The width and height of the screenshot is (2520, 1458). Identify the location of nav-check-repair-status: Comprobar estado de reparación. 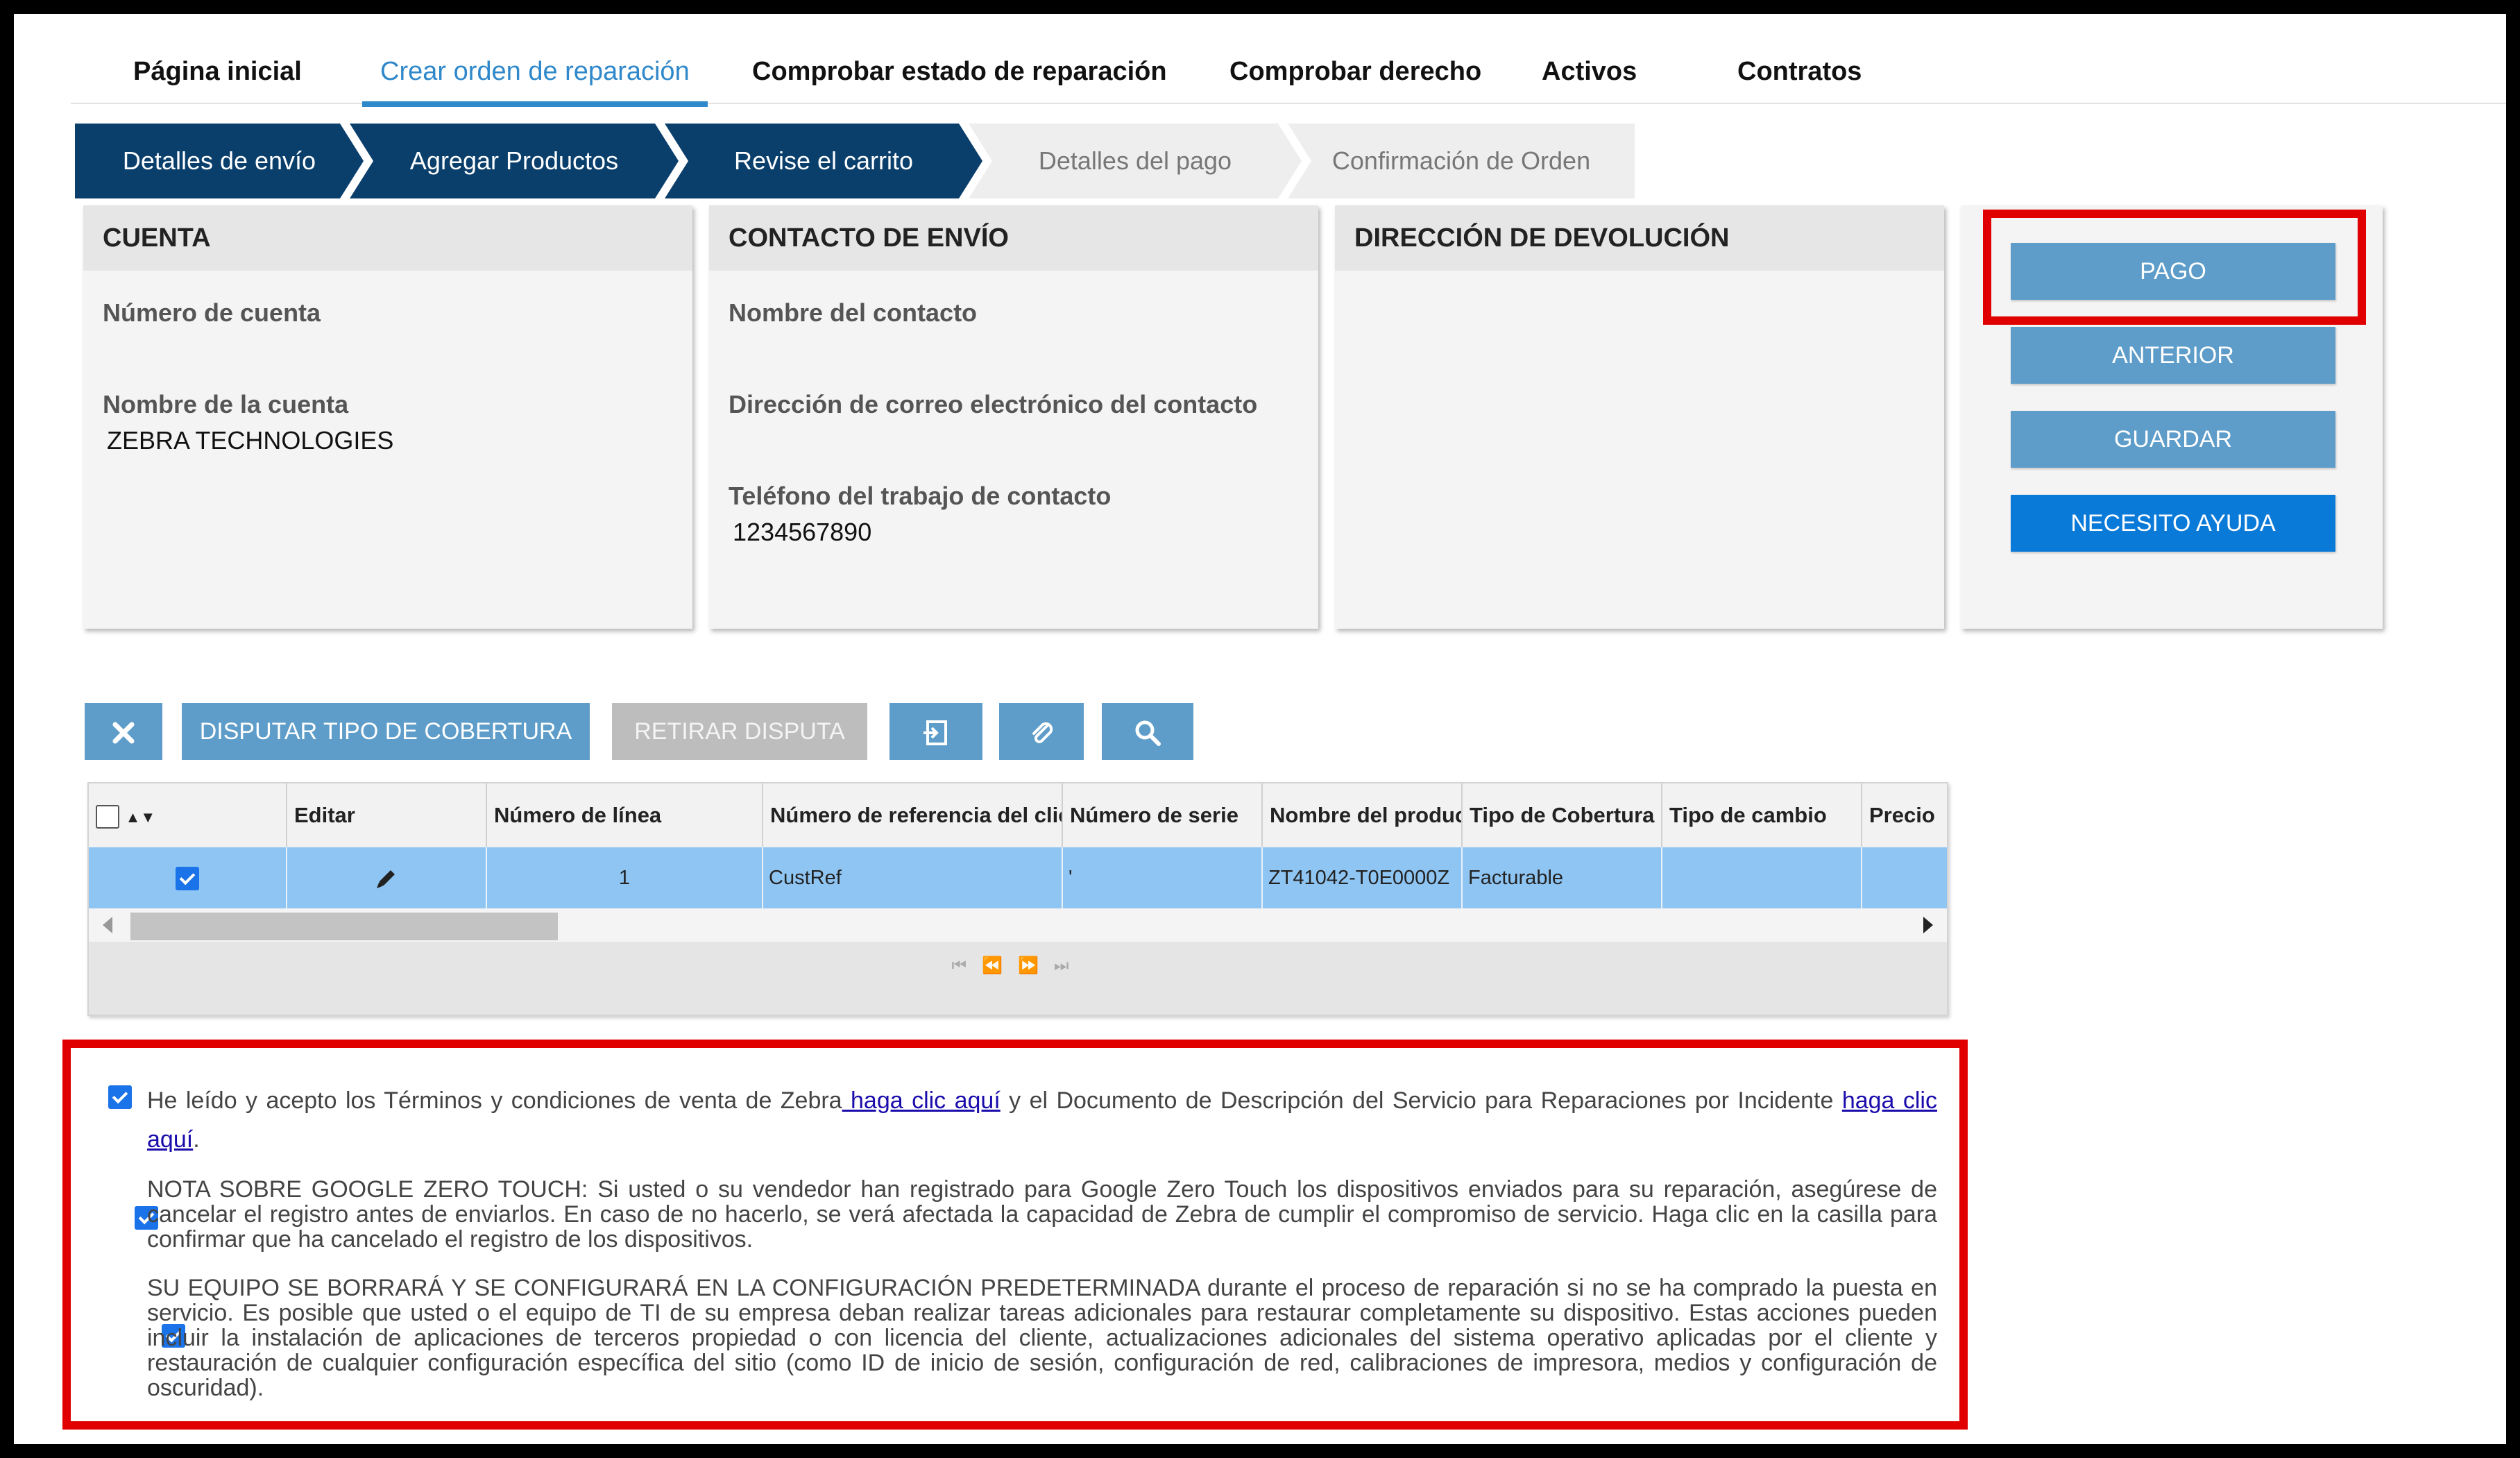
(959, 70).